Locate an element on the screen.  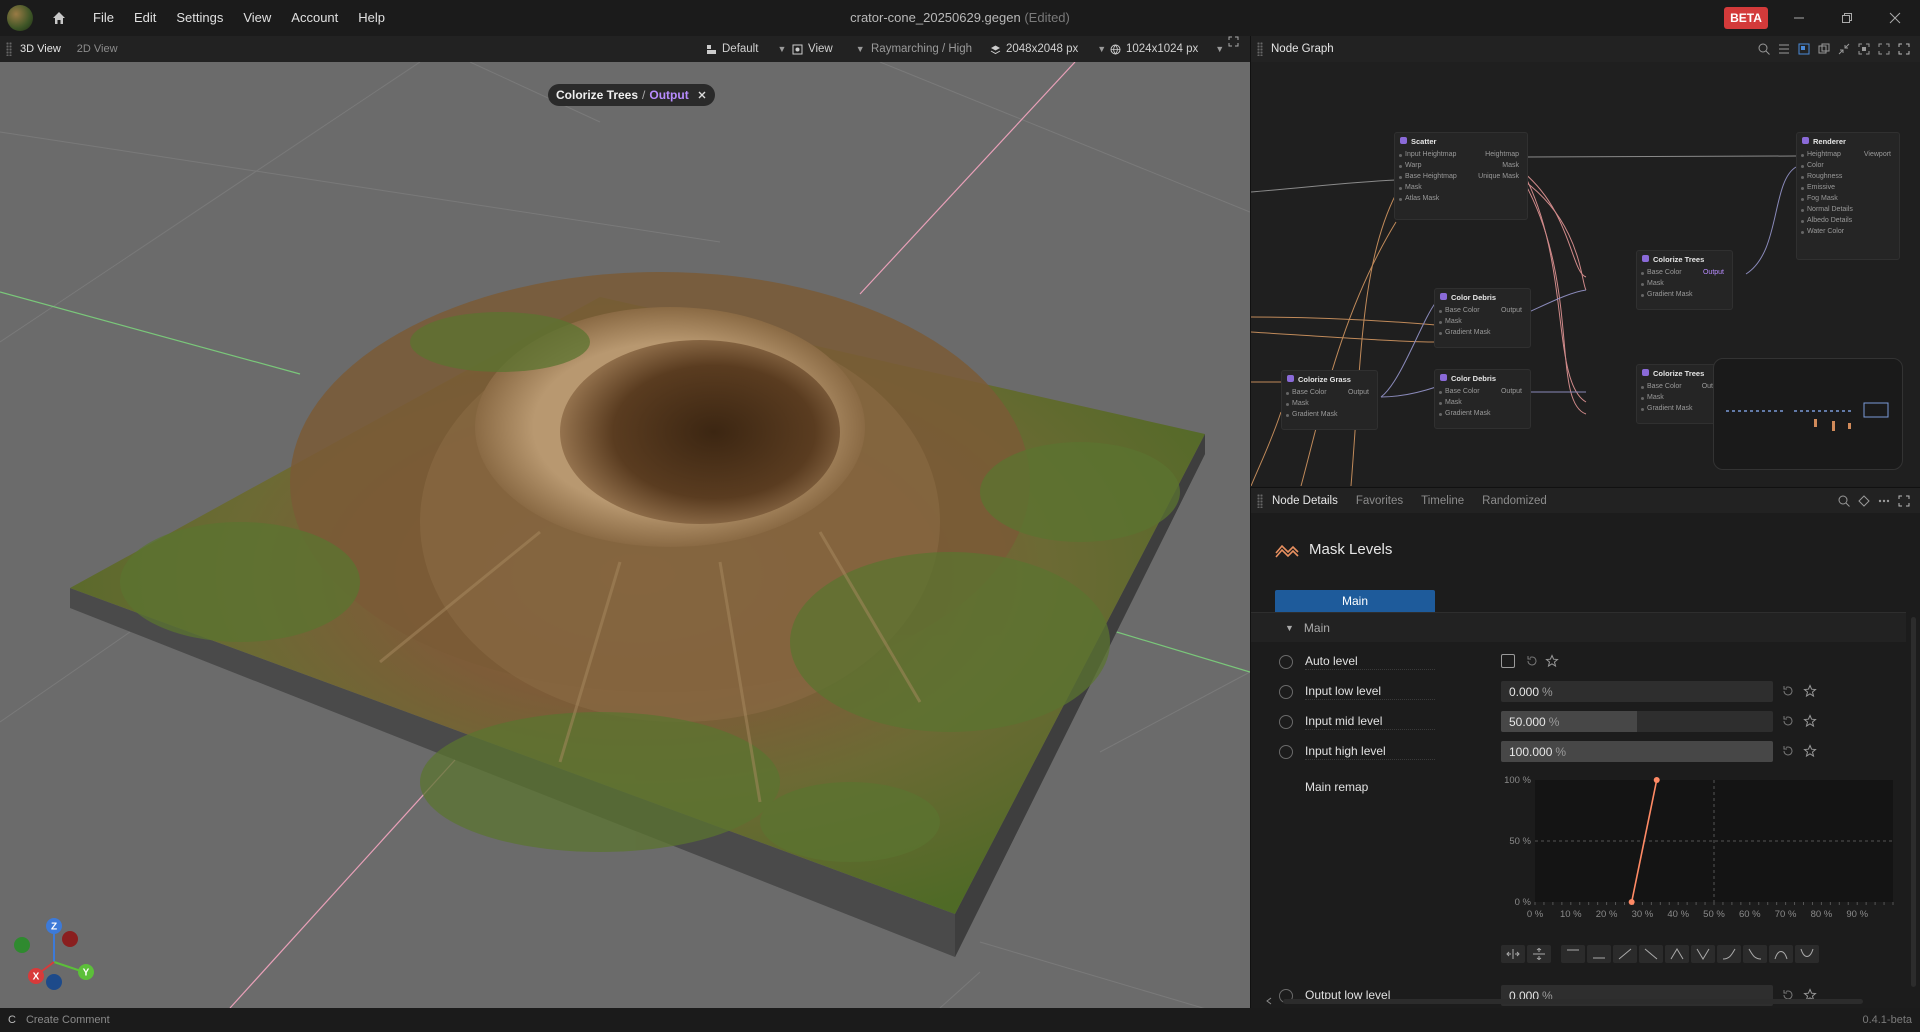
tab-randomized: Randomized is located at coordinates (1514, 501).